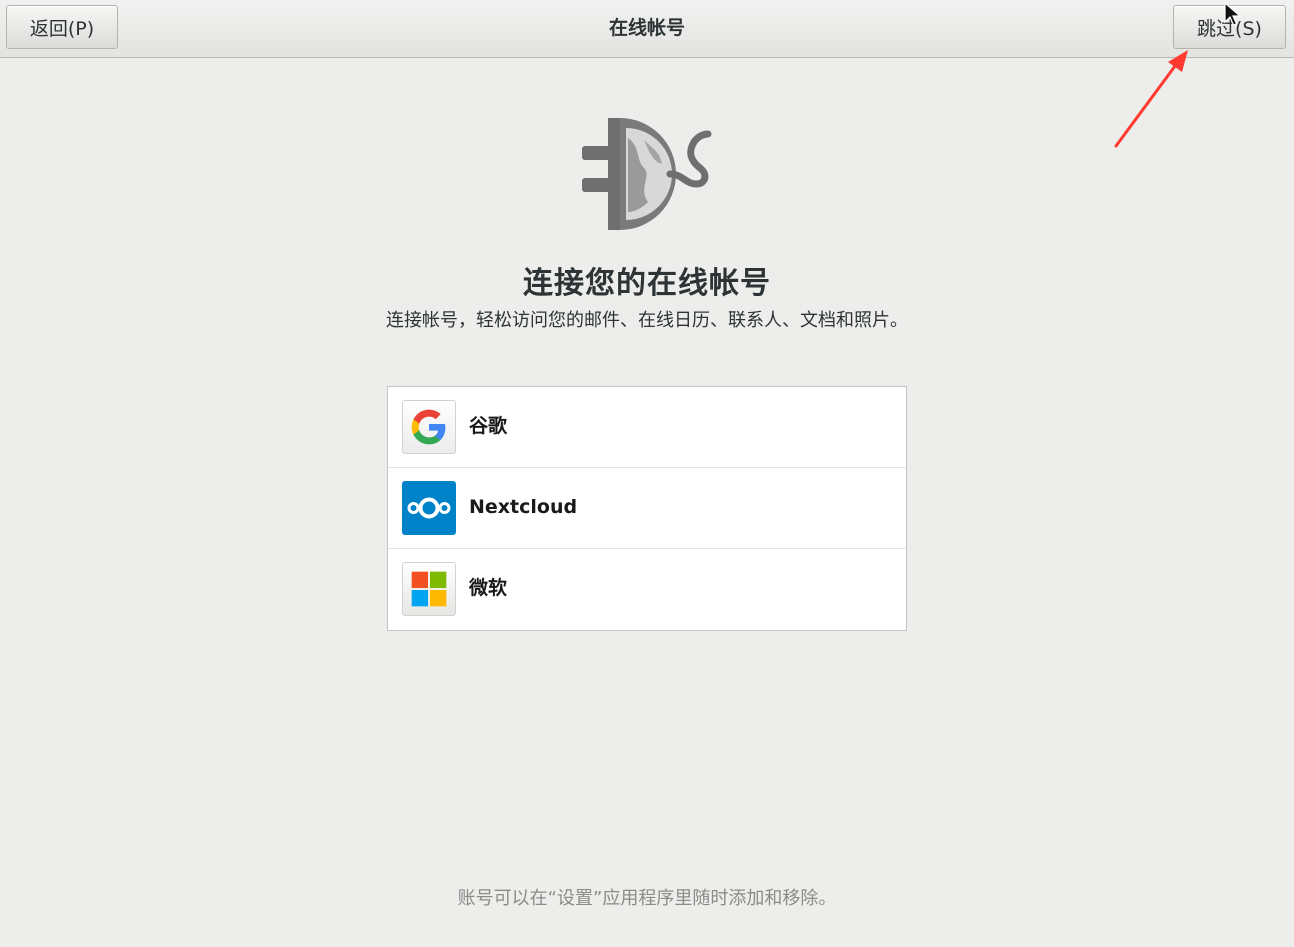  Describe the element at coordinates (647, 320) in the screenshot. I see `description-text: 连接帐号，轻松访问您的邮件、在线日历、联系人、文档和照片。` at that location.